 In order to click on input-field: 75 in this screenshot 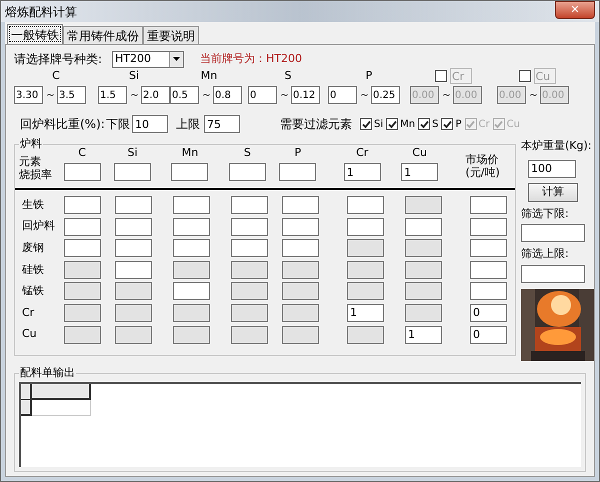, I will do `click(222, 124)`.